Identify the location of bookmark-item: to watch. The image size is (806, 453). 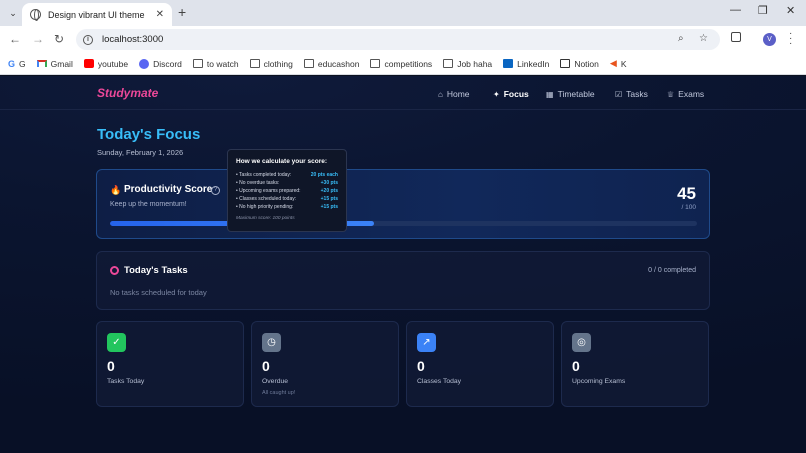
(215, 64).